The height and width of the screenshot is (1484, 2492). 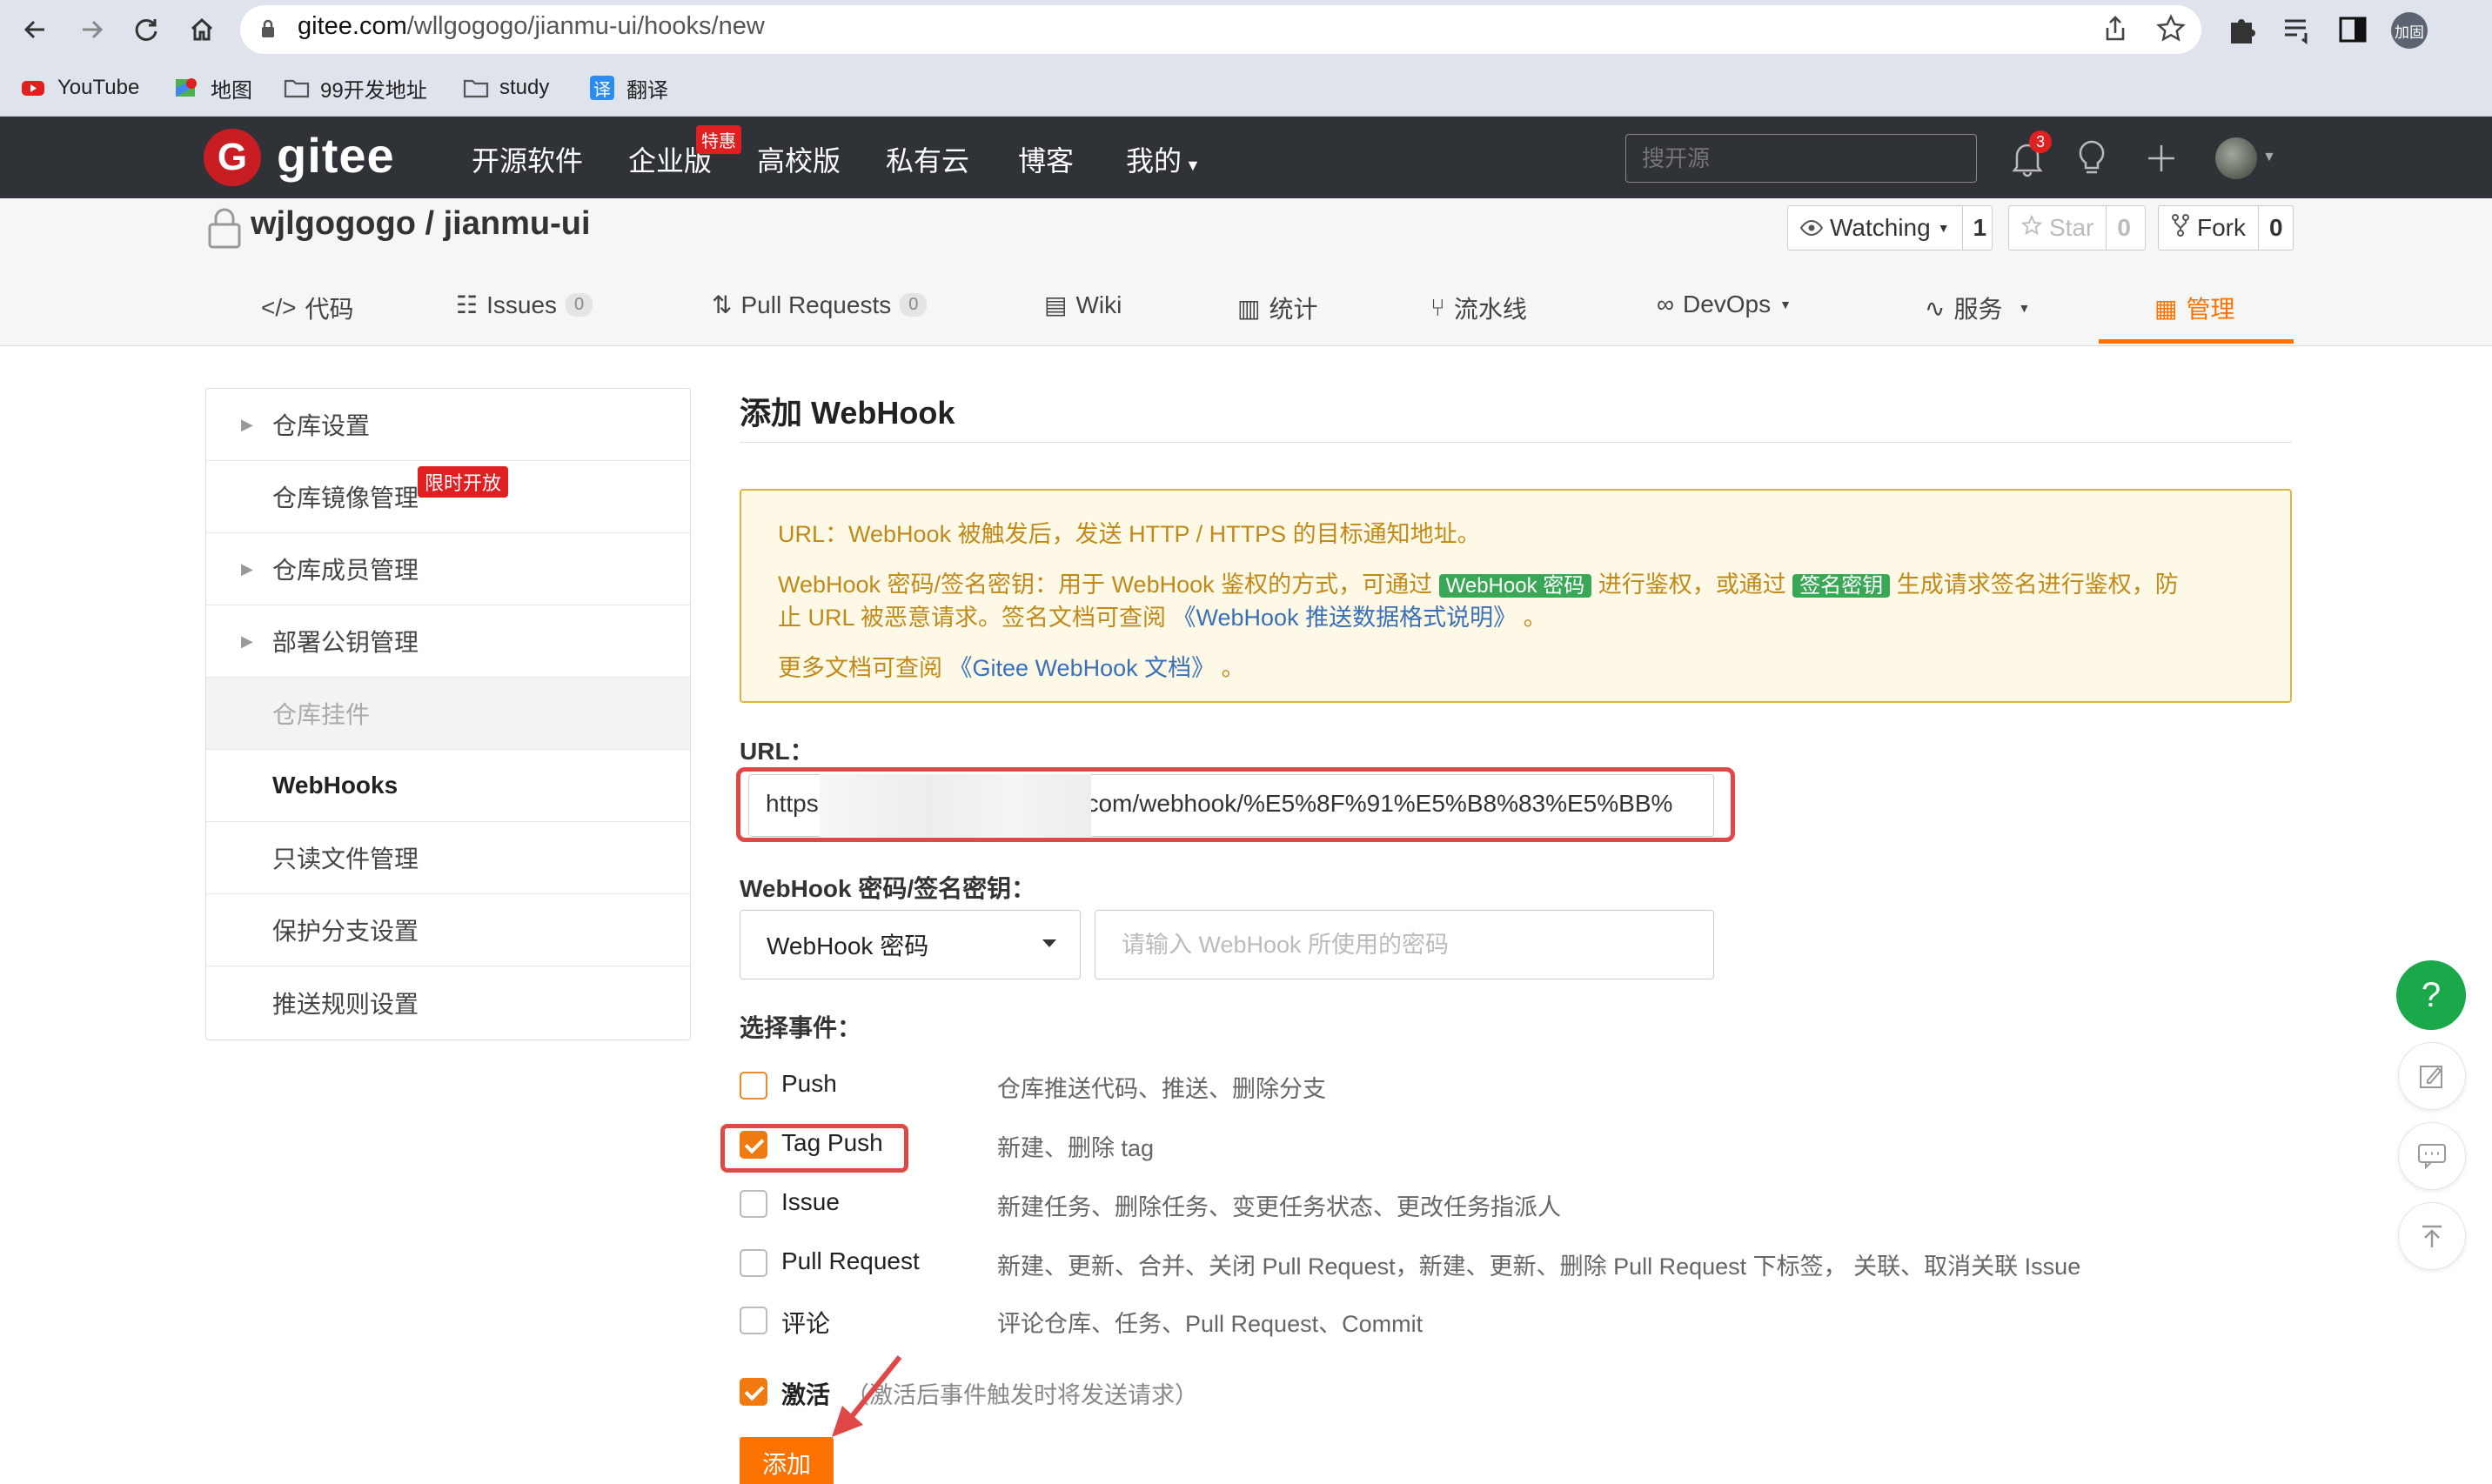 What do you see at coordinates (809, 1084) in the screenshot?
I see `event-name: Push` at bounding box center [809, 1084].